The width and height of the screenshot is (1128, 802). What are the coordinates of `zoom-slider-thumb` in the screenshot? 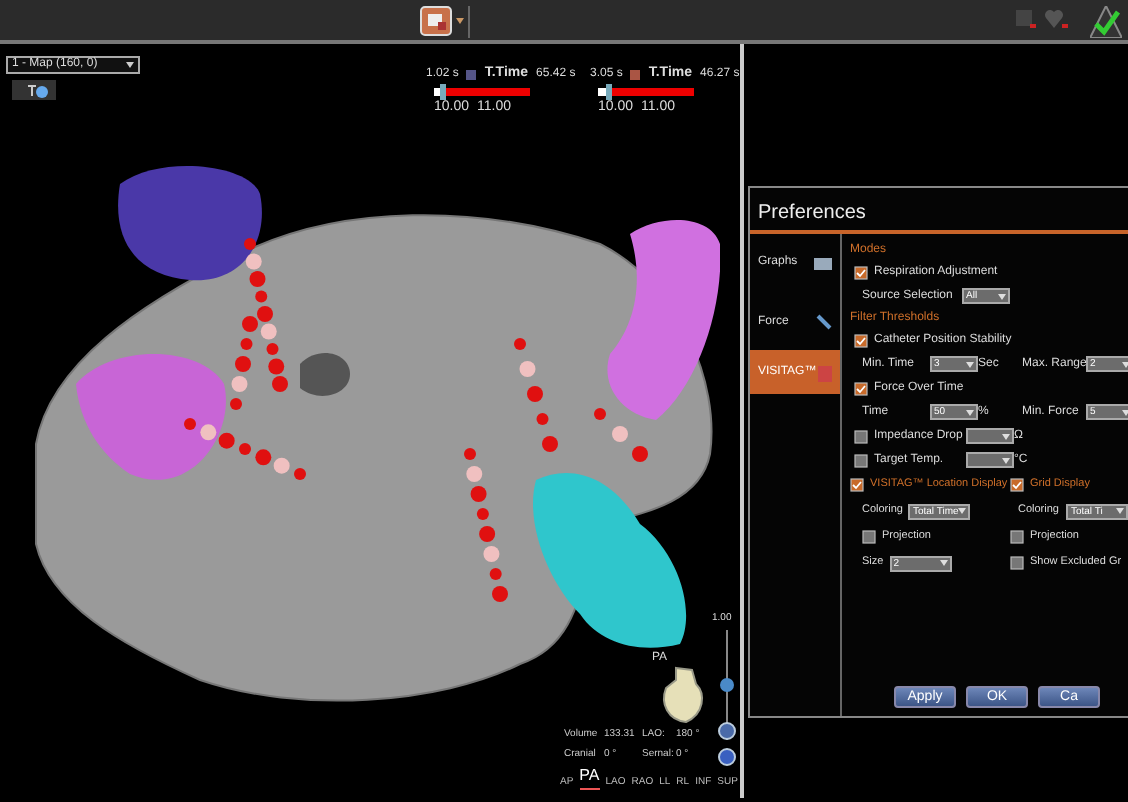 It's located at (727, 685).